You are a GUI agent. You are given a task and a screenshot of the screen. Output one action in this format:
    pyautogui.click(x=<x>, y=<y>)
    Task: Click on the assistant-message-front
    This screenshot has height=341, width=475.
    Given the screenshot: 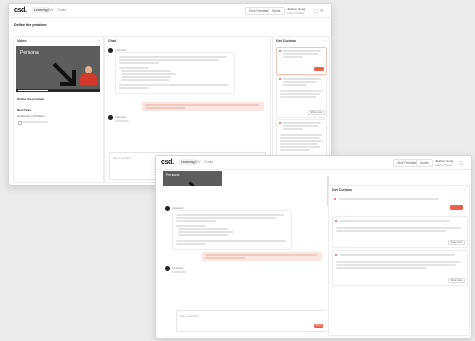 What is the action you would take?
    pyautogui.click(x=232, y=230)
    